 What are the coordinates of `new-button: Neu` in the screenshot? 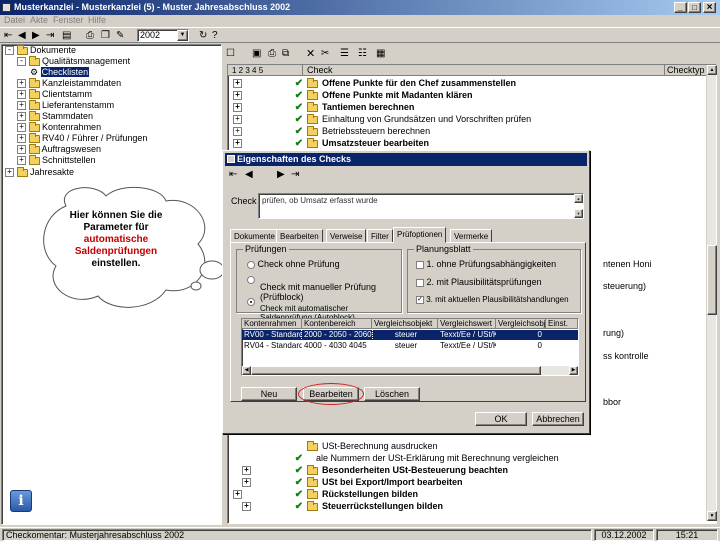 It's located at (269, 394).